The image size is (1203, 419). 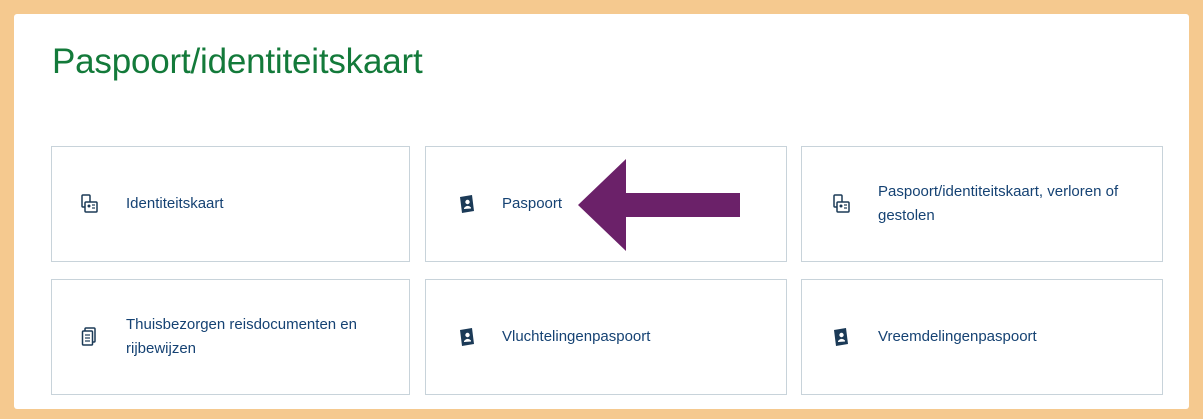 What do you see at coordinates (957, 336) in the screenshot?
I see `tile-label: Vreemdelingenpaspoort` at bounding box center [957, 336].